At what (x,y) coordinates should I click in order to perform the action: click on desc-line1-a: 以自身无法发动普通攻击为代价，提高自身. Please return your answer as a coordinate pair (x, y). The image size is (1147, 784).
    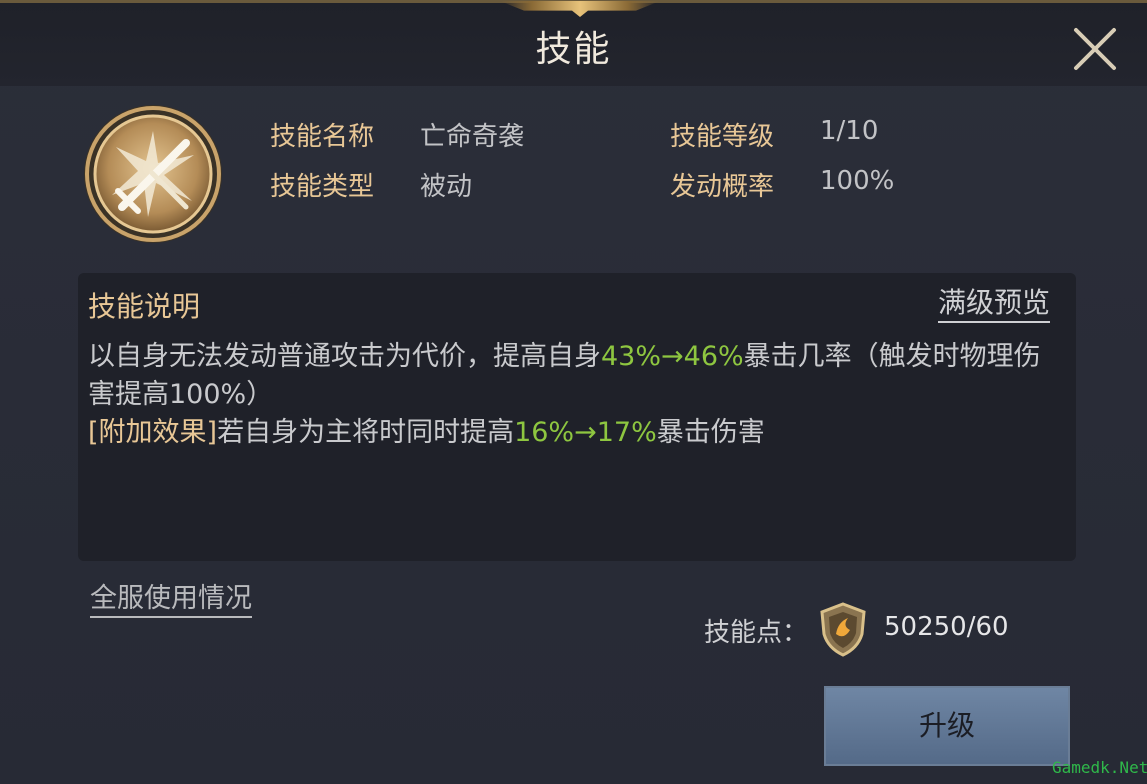
    Looking at the image, I should click on (344, 356).